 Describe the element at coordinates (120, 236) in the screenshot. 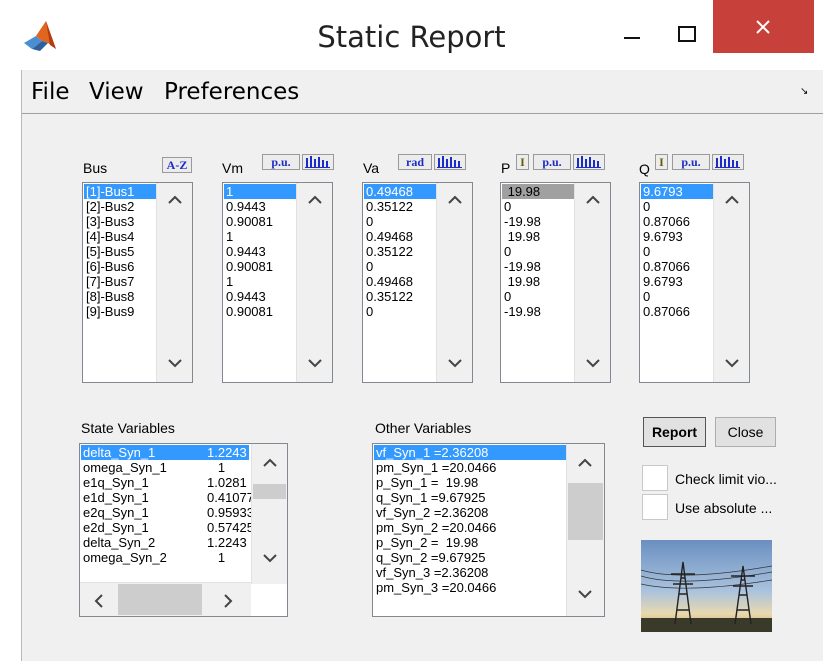

I see `list-item: [4]-Bus4` at that location.